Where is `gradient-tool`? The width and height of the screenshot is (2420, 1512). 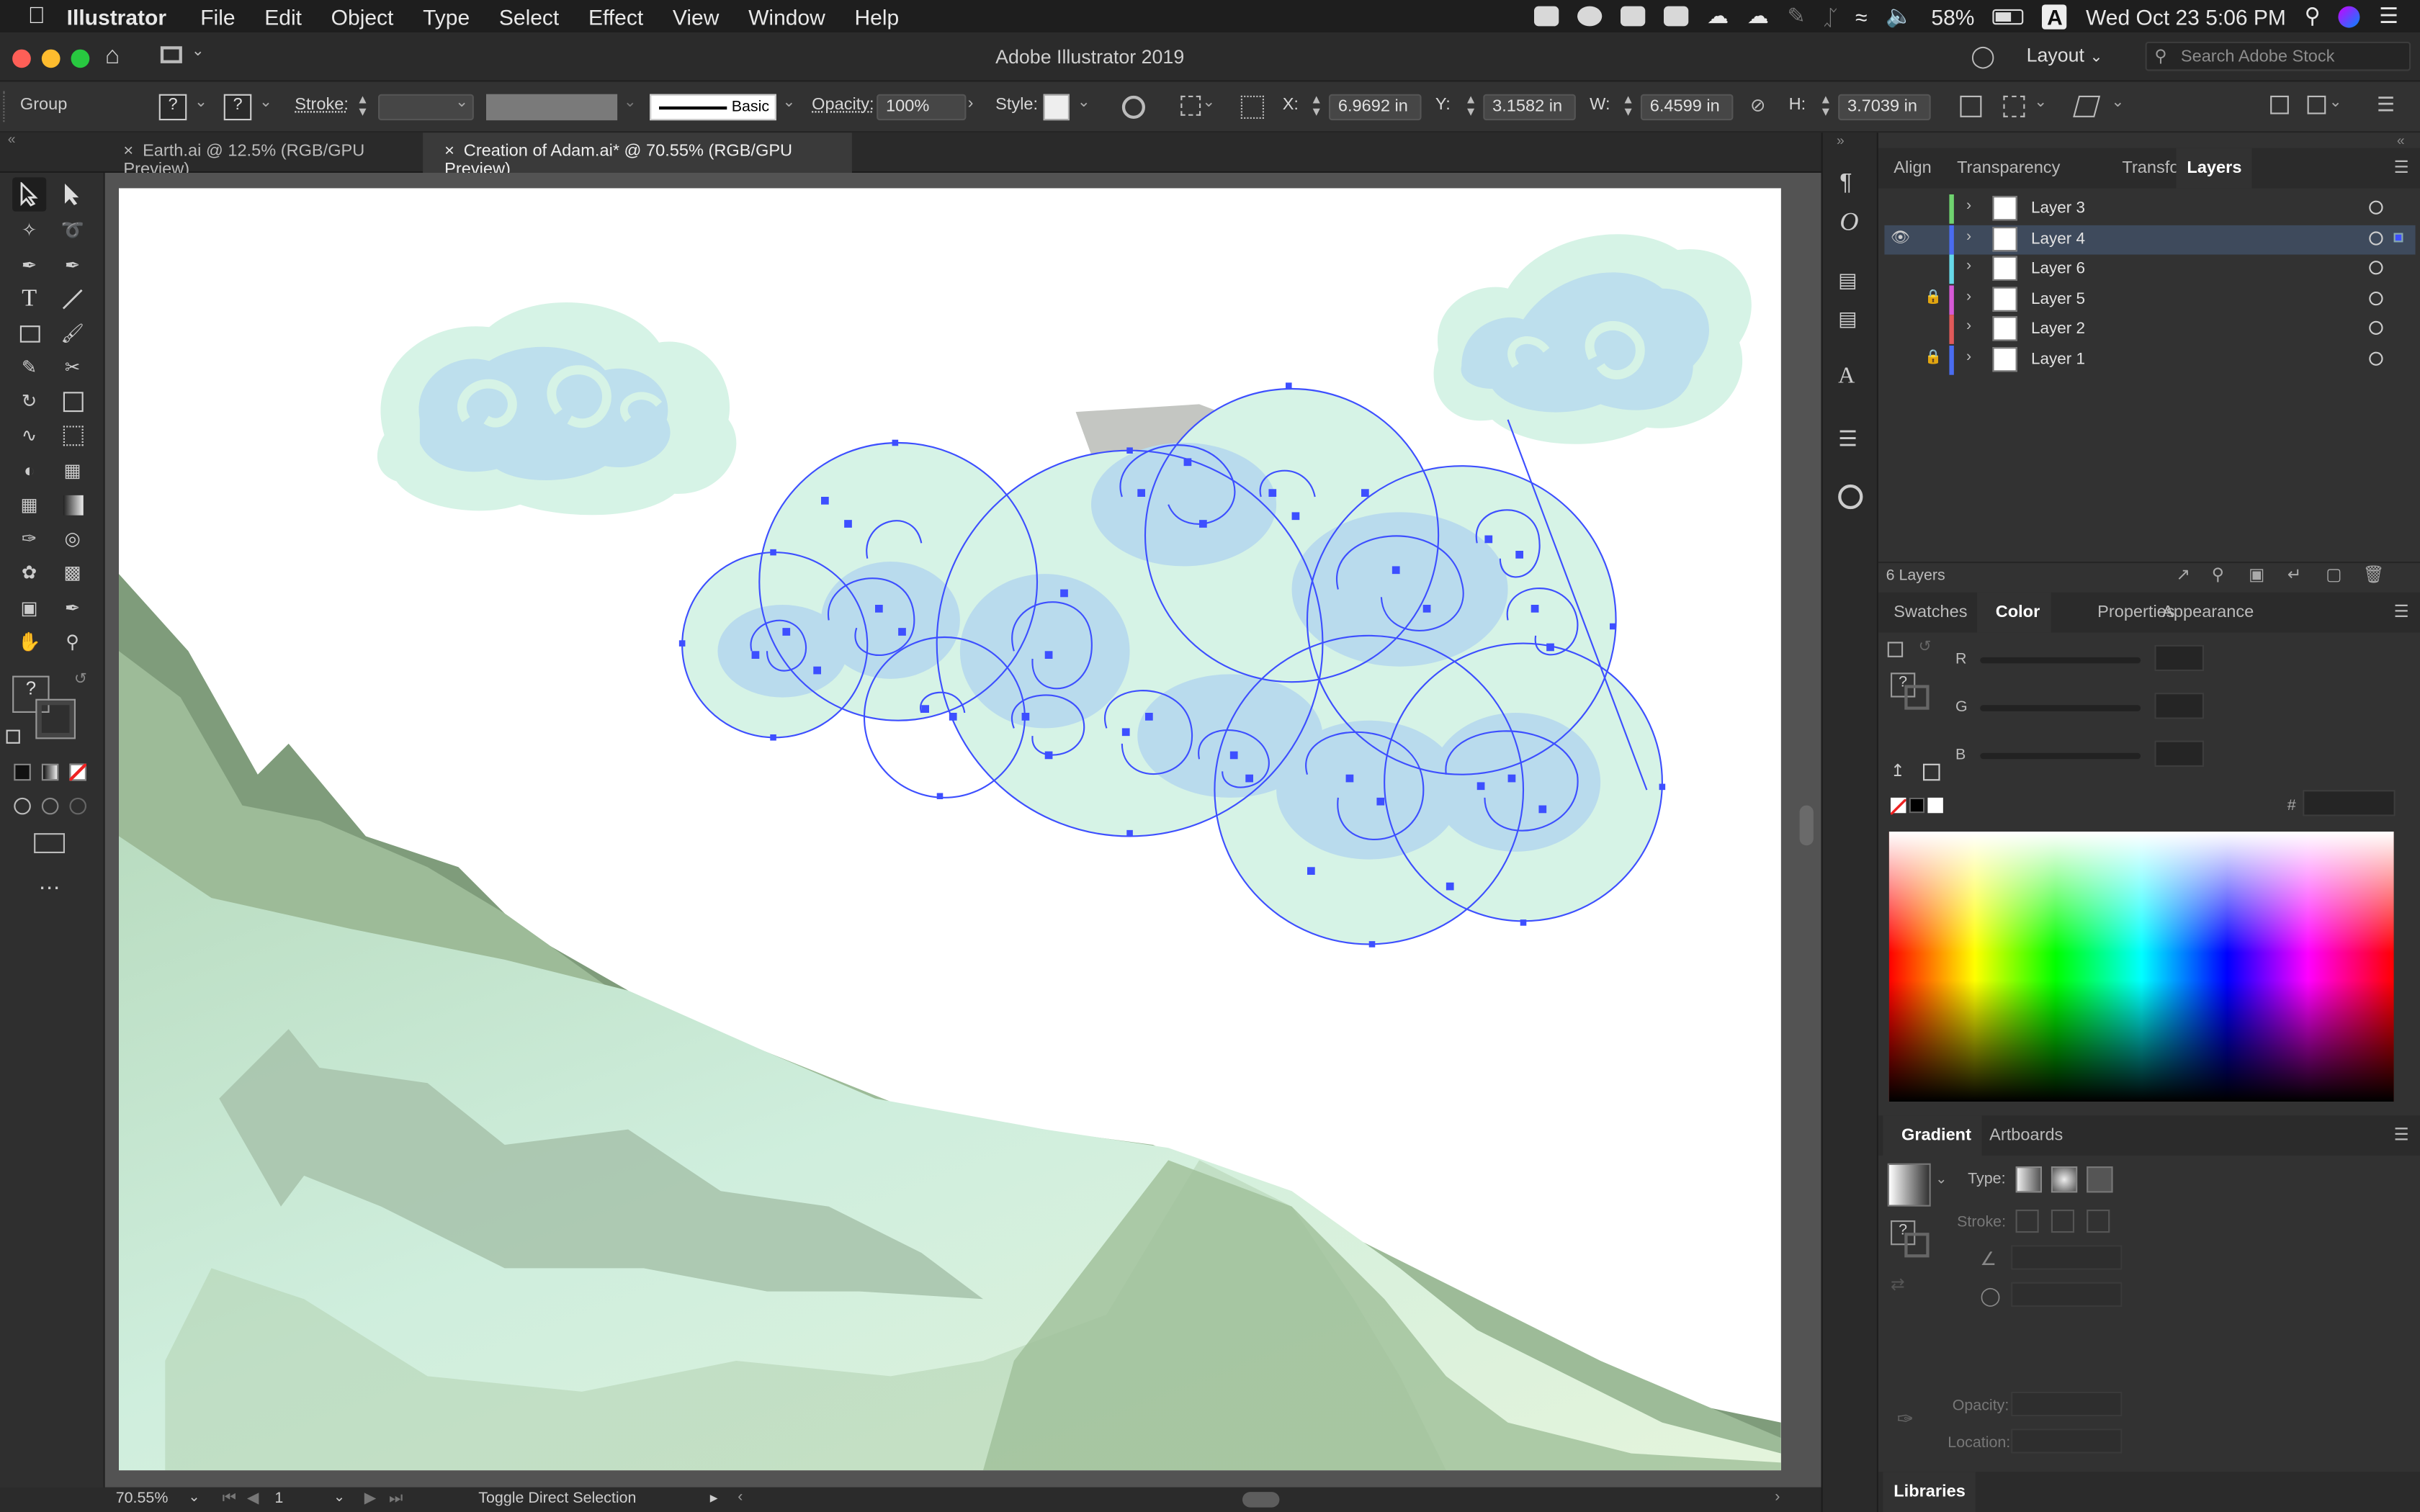 gradient-tool is located at coordinates (72, 504).